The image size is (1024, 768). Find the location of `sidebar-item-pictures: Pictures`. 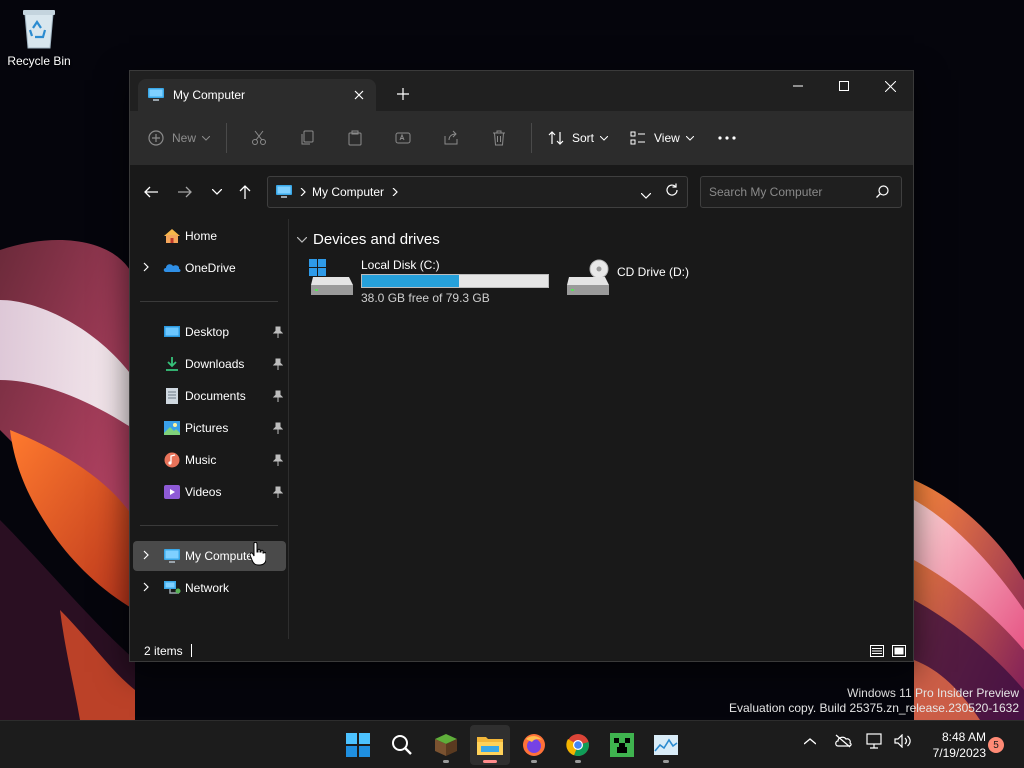

sidebar-item-pictures: Pictures is located at coordinates (209, 428).